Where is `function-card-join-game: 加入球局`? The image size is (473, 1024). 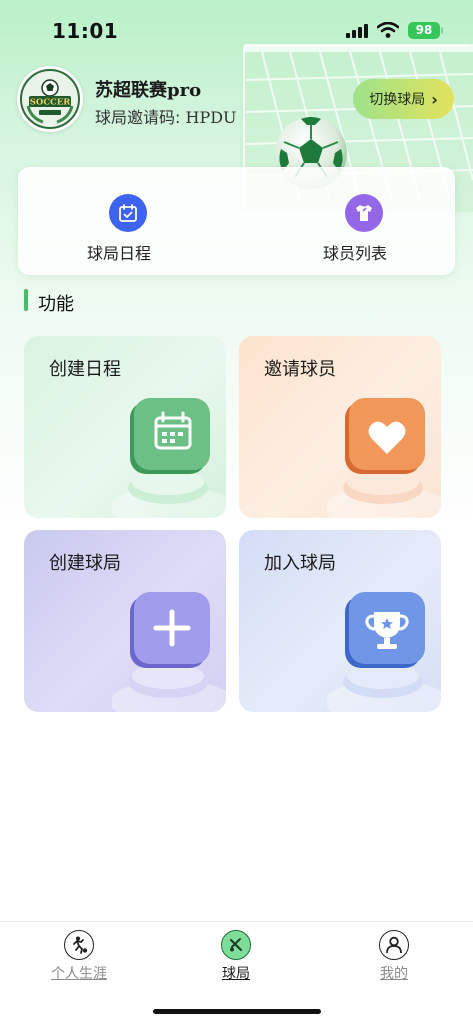 function-card-join-game: 加入球局 is located at coordinates (340, 621).